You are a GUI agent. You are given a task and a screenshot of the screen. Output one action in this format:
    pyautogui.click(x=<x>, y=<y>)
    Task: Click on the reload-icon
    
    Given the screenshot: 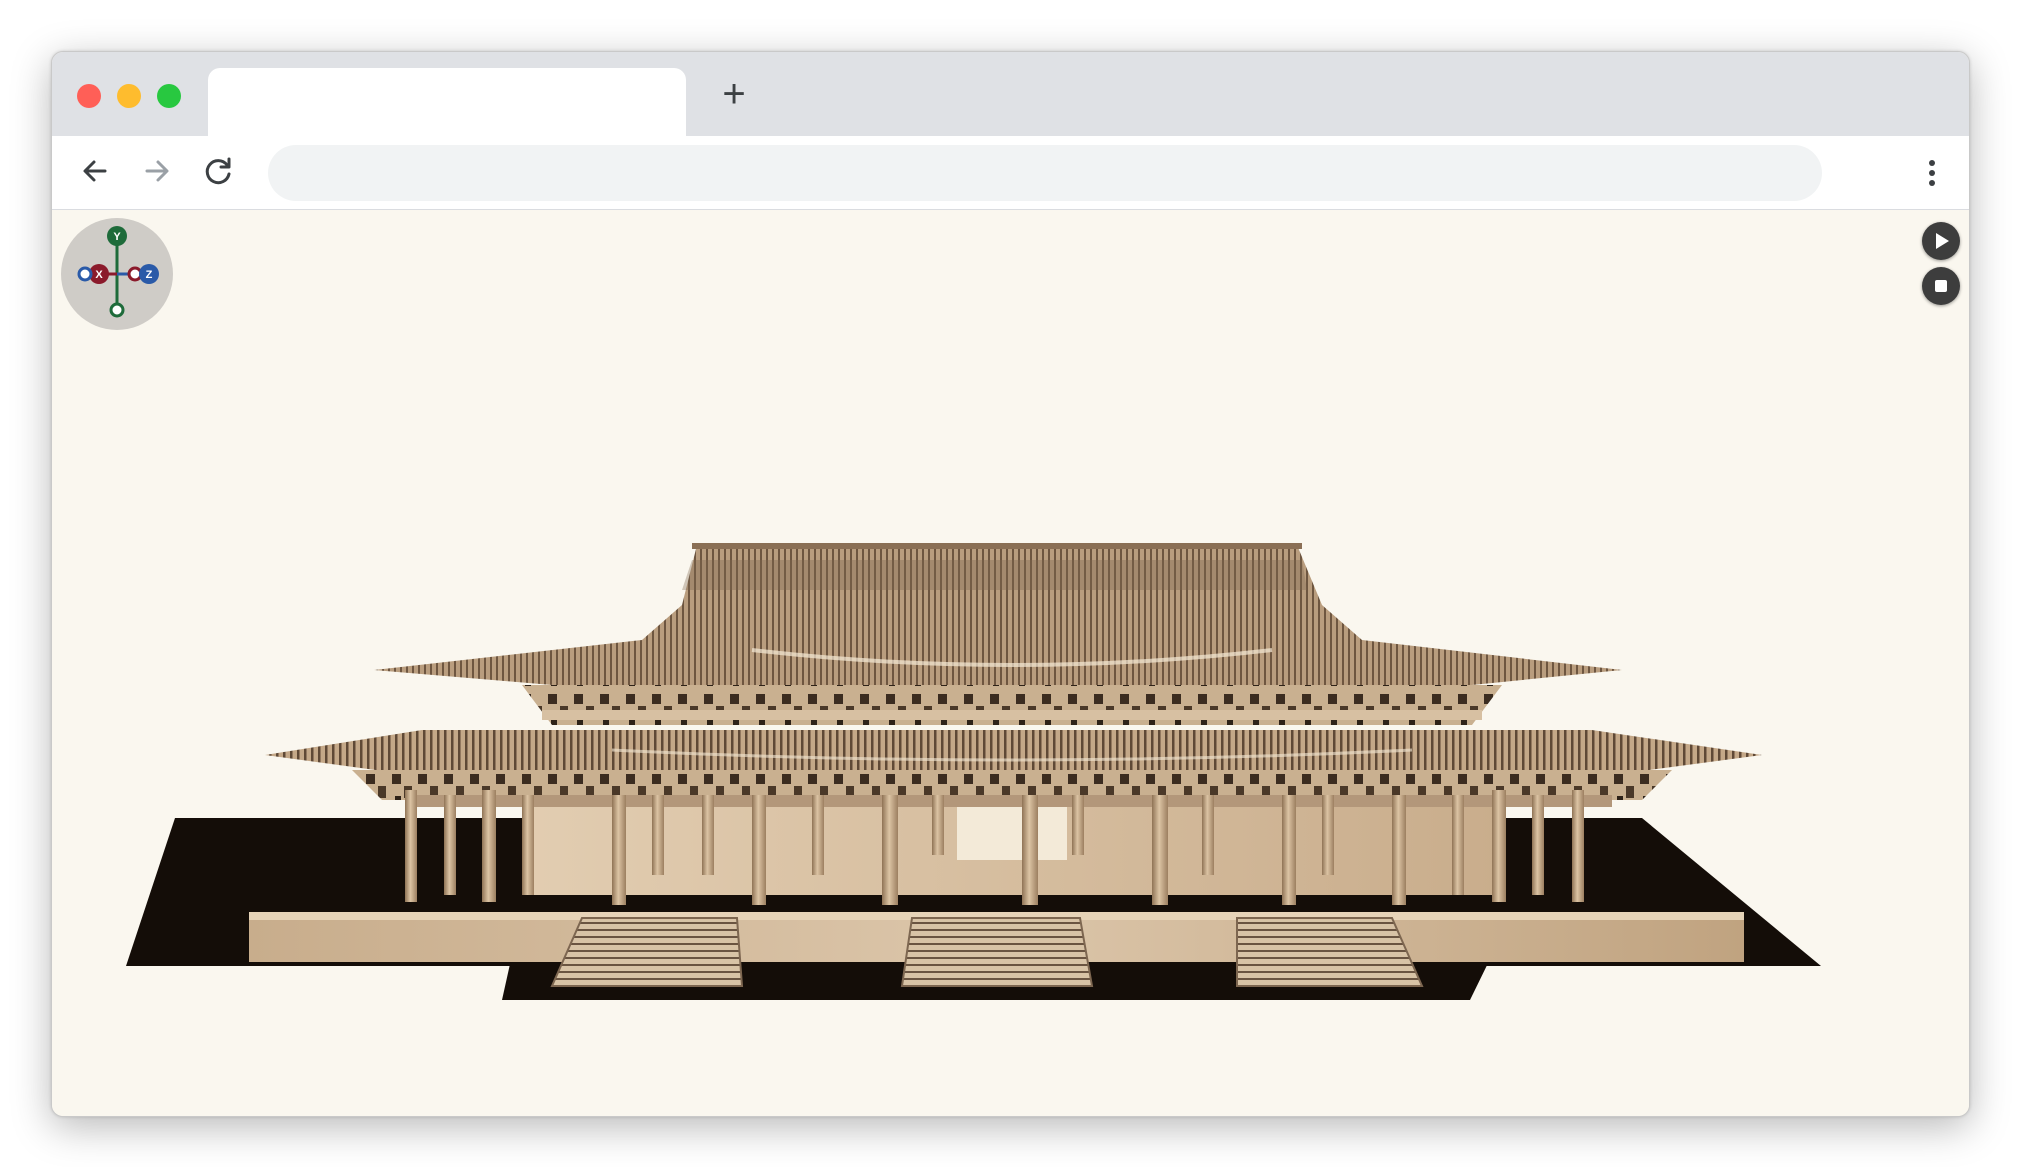 What is the action you would take?
    pyautogui.click(x=218, y=171)
    